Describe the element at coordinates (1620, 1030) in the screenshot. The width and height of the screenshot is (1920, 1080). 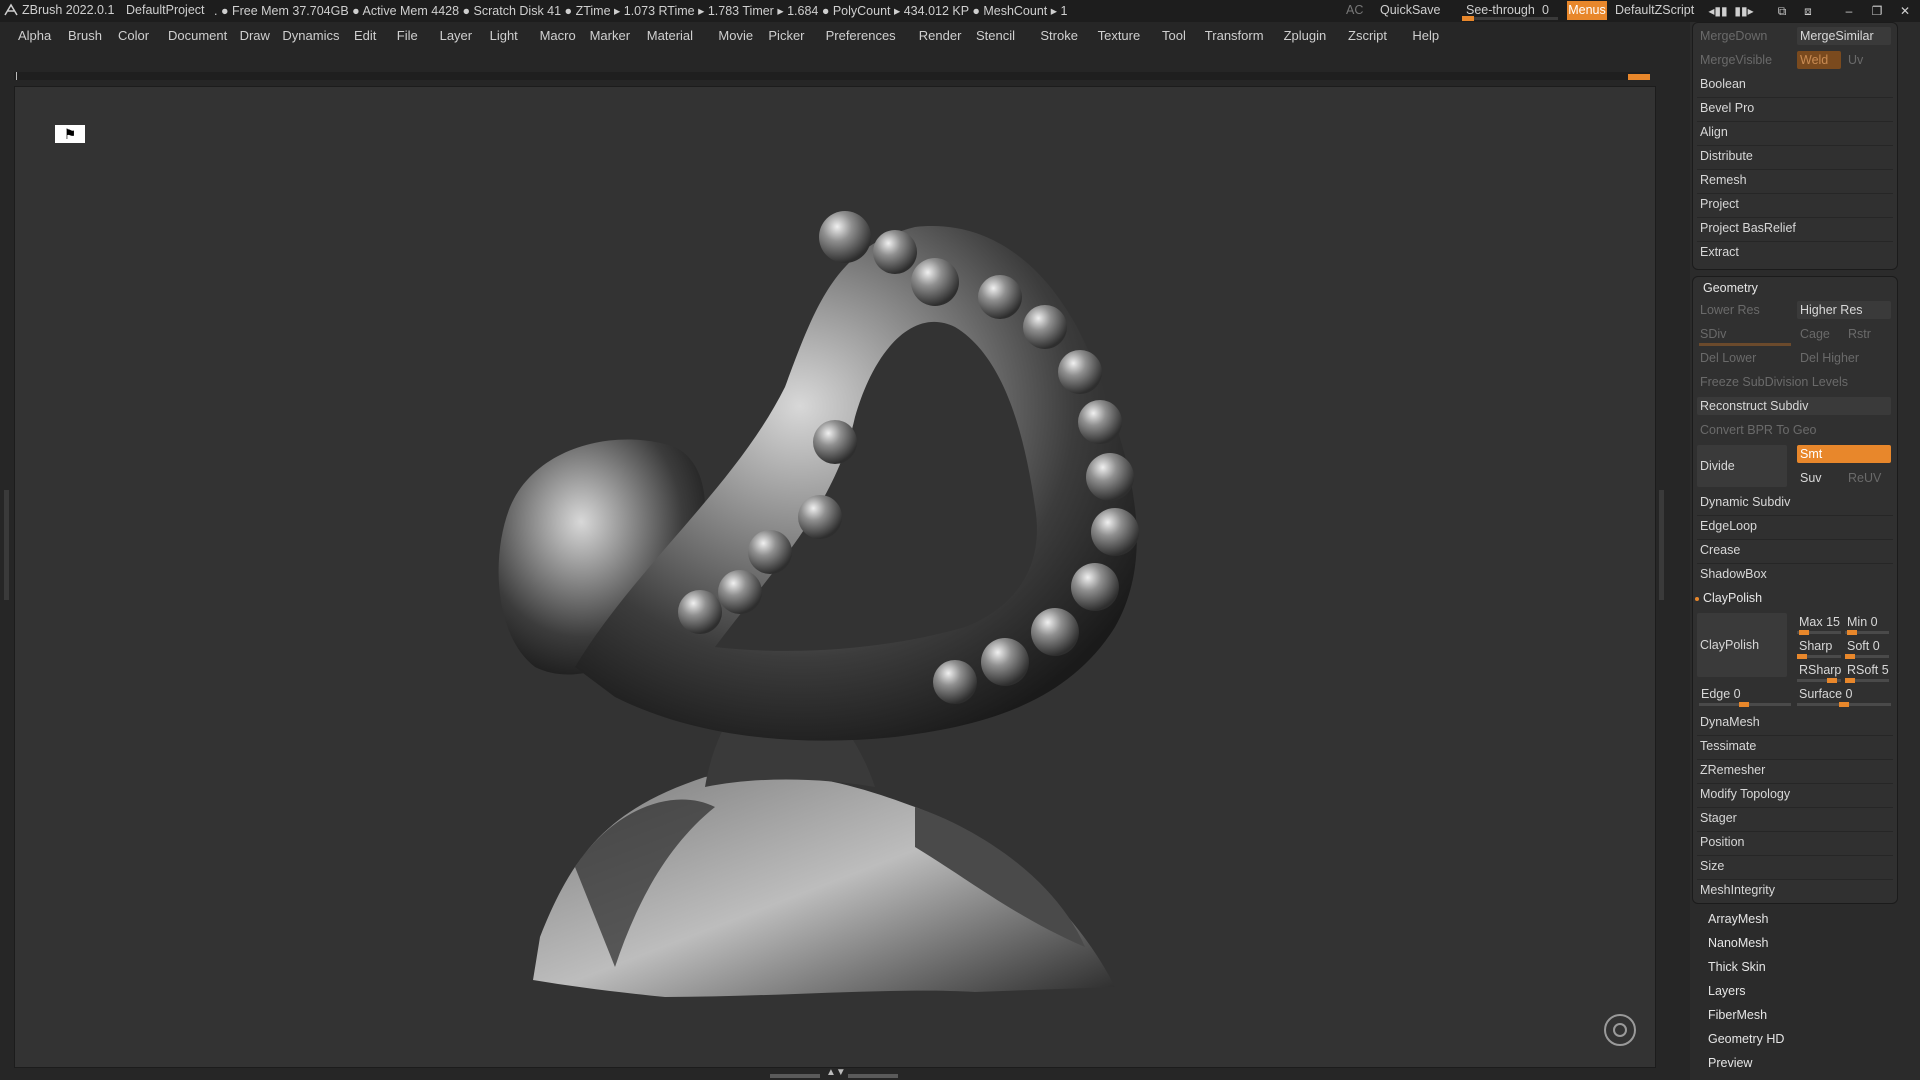
I see `navigation-gizmo-icon` at that location.